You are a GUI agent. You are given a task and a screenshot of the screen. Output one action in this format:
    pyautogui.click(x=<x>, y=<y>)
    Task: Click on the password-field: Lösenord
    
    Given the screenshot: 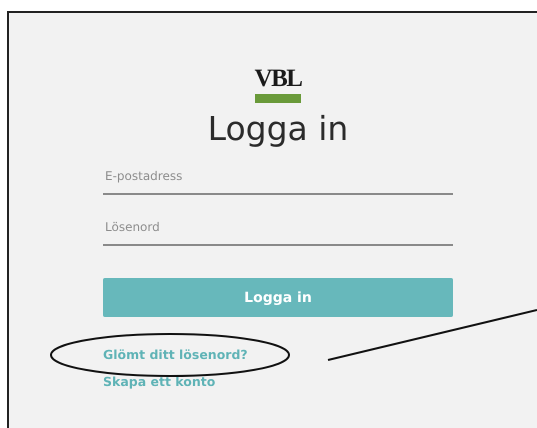 What is the action you would take?
    pyautogui.click(x=278, y=228)
    